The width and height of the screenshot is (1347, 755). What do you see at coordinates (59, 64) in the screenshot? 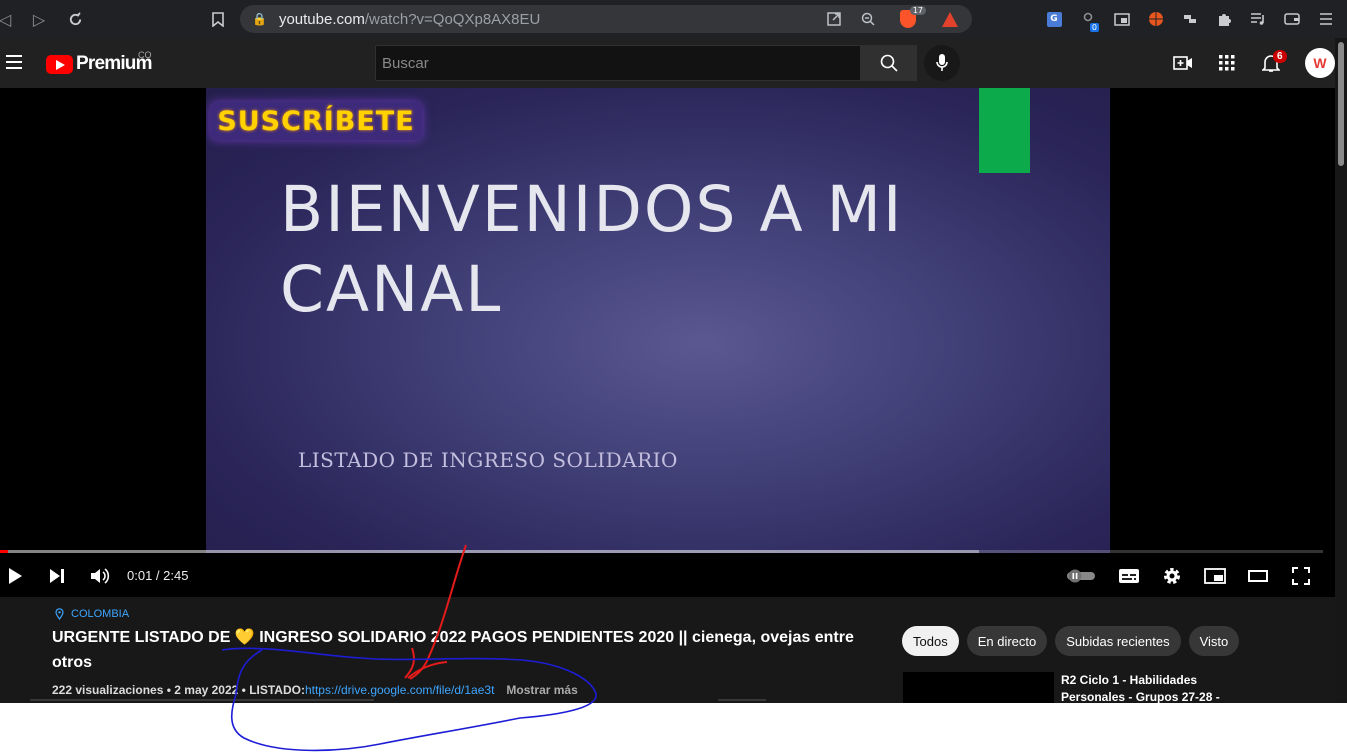
I see `youtube-play-logo-icon` at bounding box center [59, 64].